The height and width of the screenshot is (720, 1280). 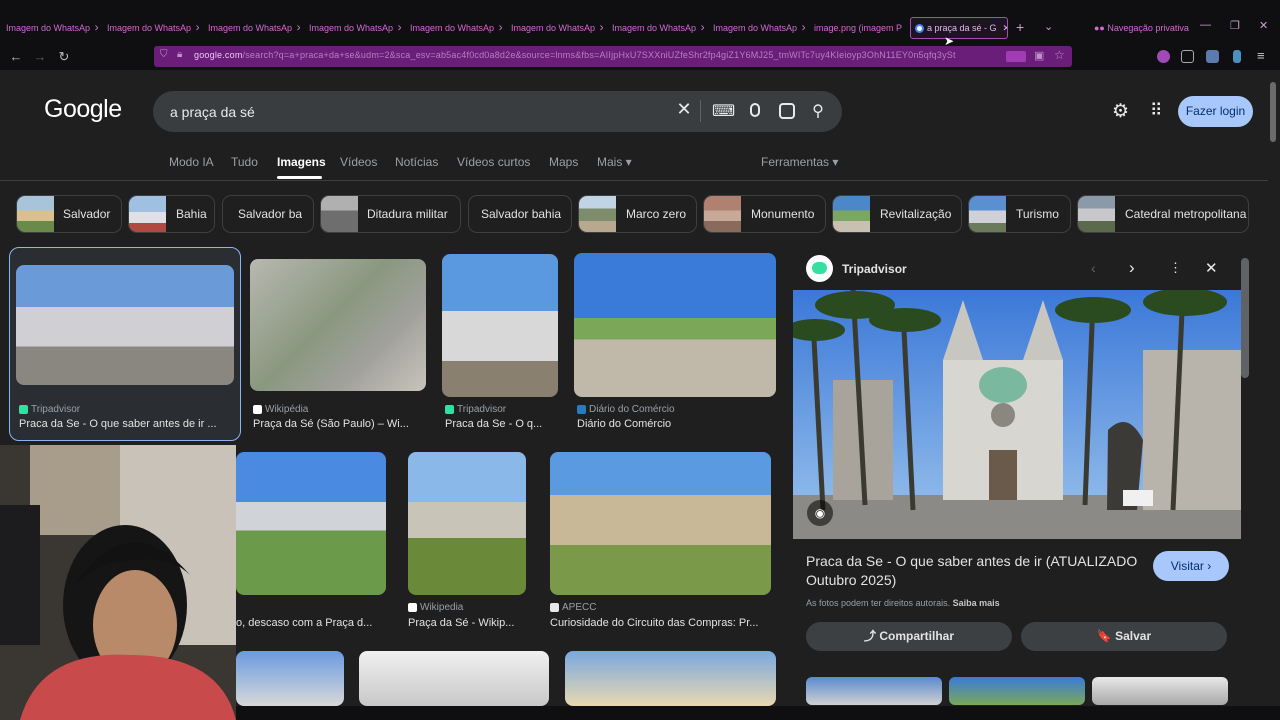 I want to click on tools-button: Ferramentas ▾, so click(x=799, y=162).